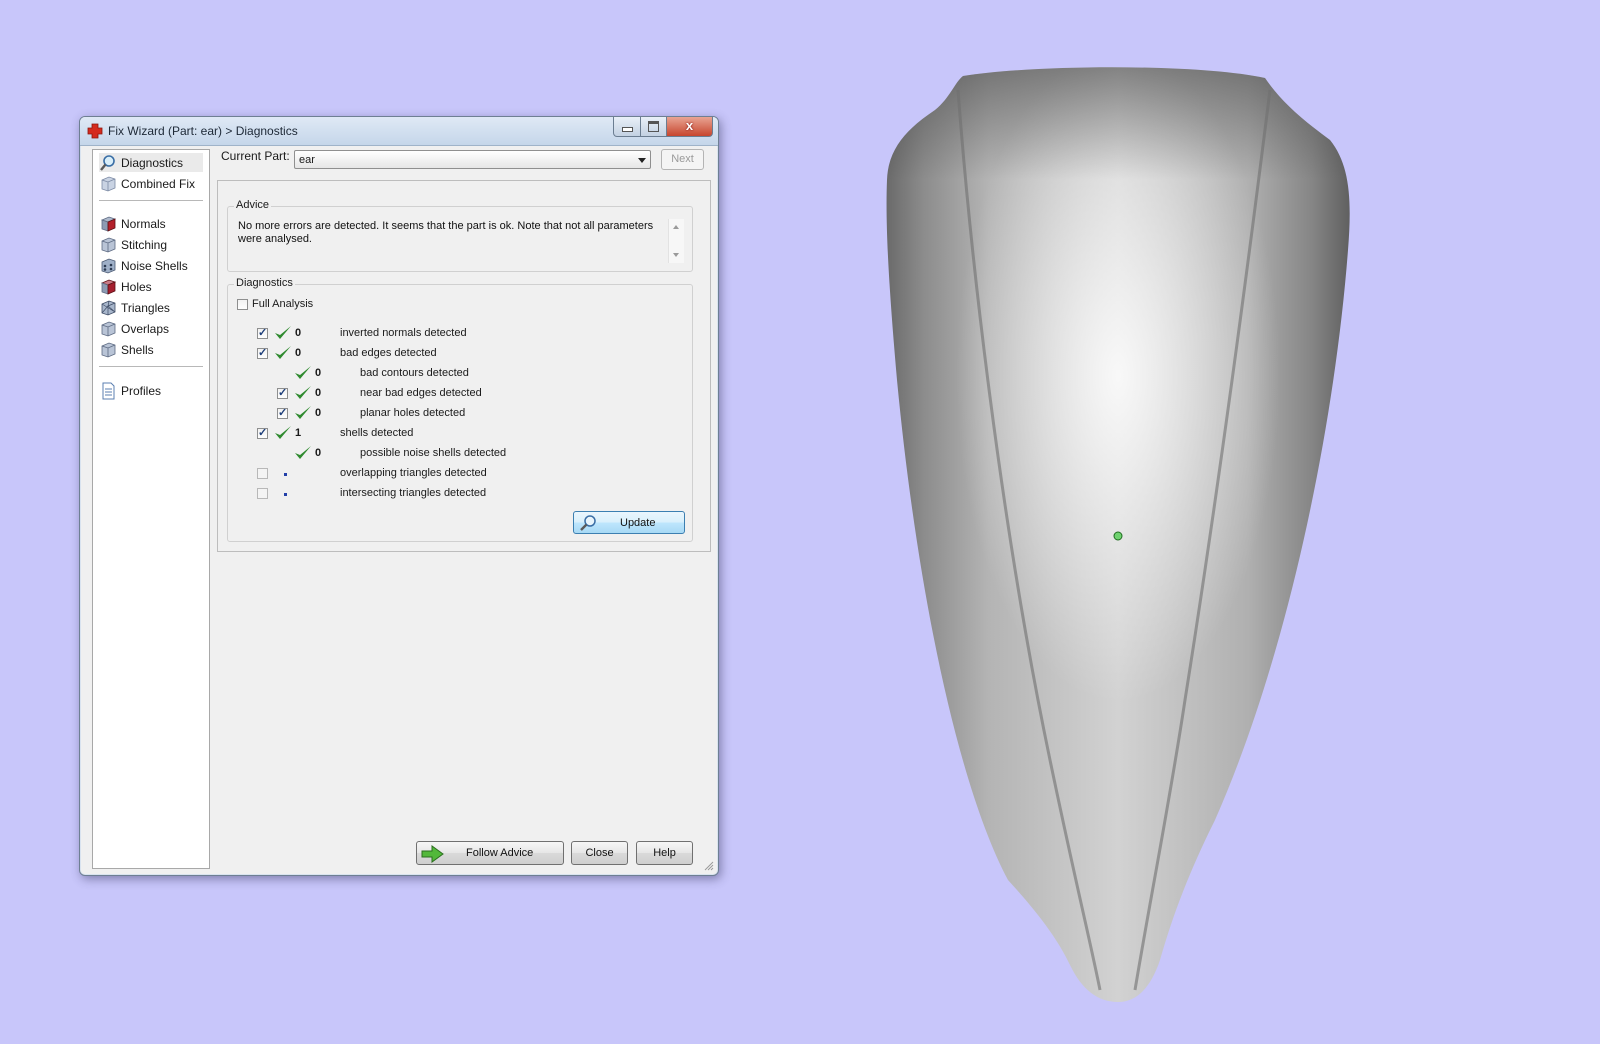  What do you see at coordinates (377, 433) in the screenshot?
I see `diag-label: shells detected` at bounding box center [377, 433].